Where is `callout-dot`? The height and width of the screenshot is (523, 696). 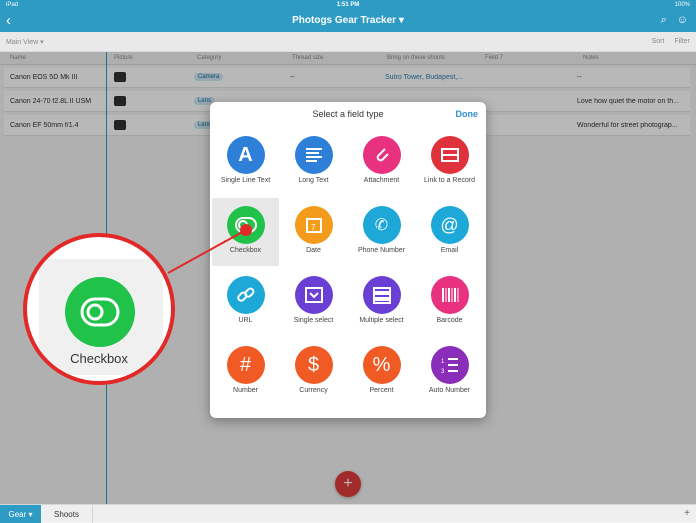 callout-dot is located at coordinates (246, 230).